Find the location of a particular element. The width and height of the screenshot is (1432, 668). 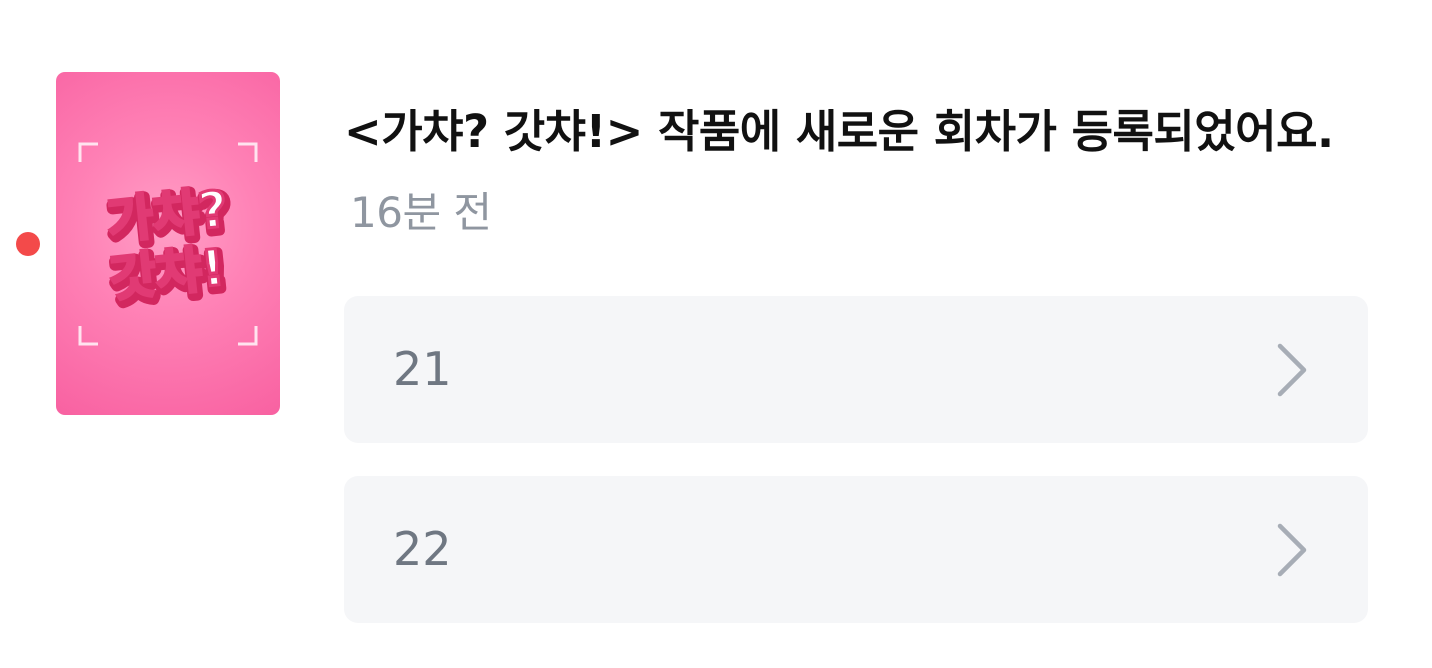

notification-time: 16분 전 is located at coordinates (421, 212).